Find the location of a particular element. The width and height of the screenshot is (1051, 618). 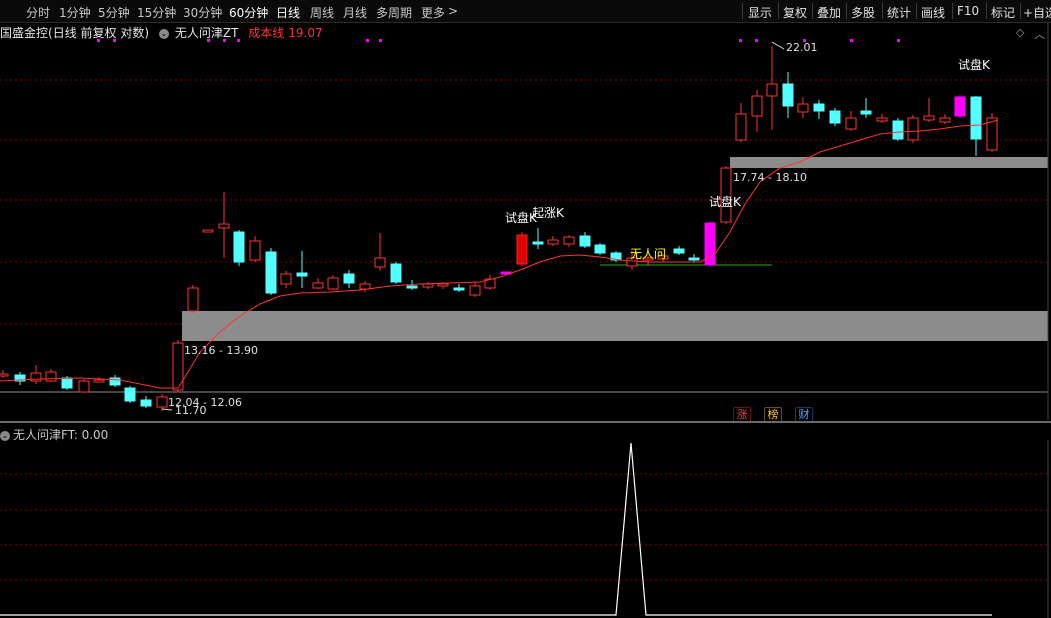

overlay-button: 叠加 is located at coordinates (829, 12).